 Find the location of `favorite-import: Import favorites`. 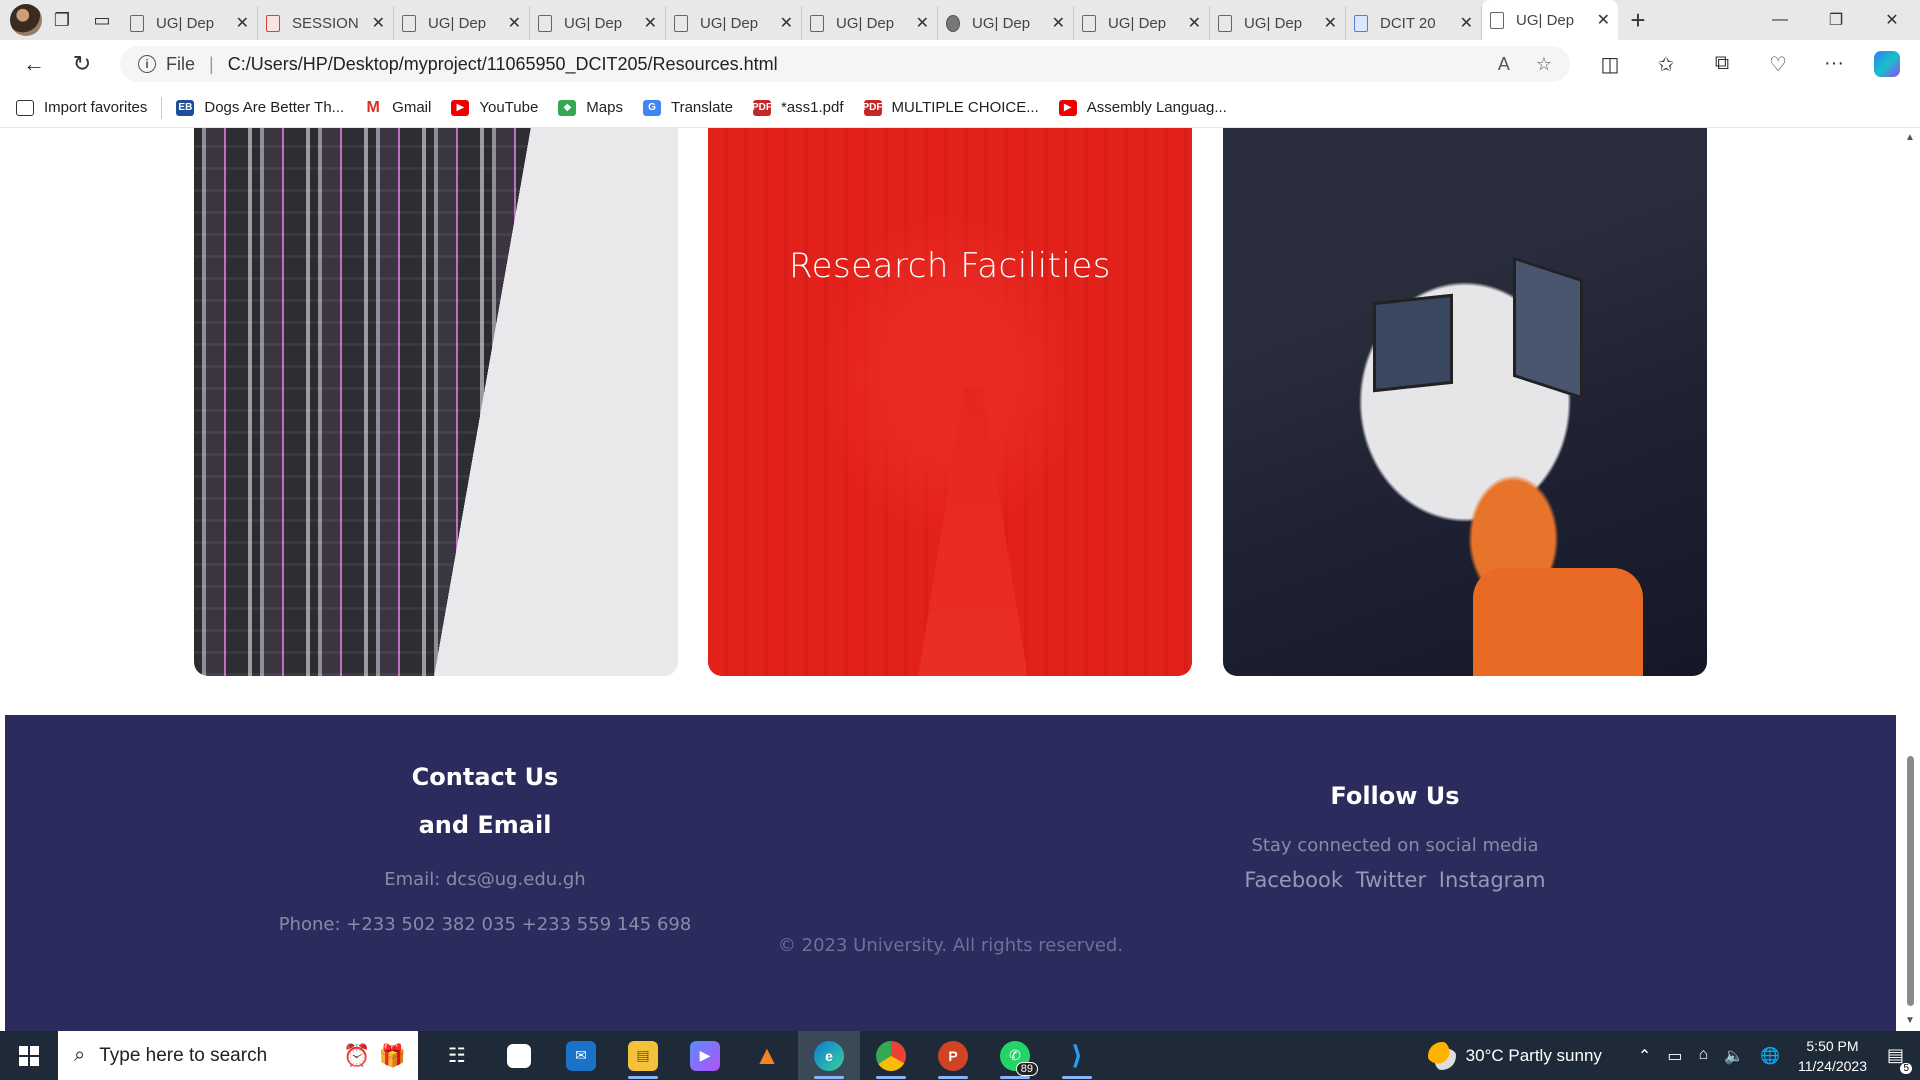

favorite-import: Import favorites is located at coordinates (81, 107).